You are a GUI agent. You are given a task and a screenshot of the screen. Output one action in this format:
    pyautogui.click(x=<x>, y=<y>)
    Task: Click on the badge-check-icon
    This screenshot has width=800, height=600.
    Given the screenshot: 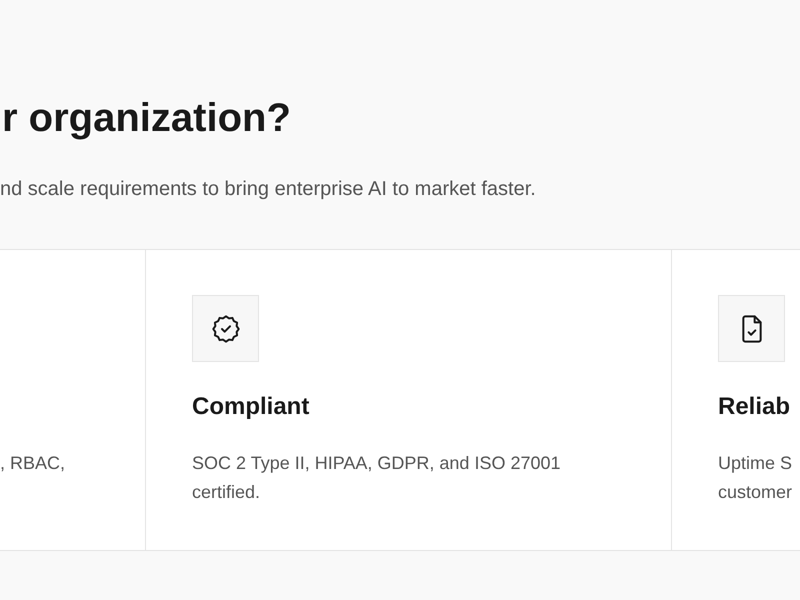 What is the action you would take?
    pyautogui.click(x=226, y=328)
    